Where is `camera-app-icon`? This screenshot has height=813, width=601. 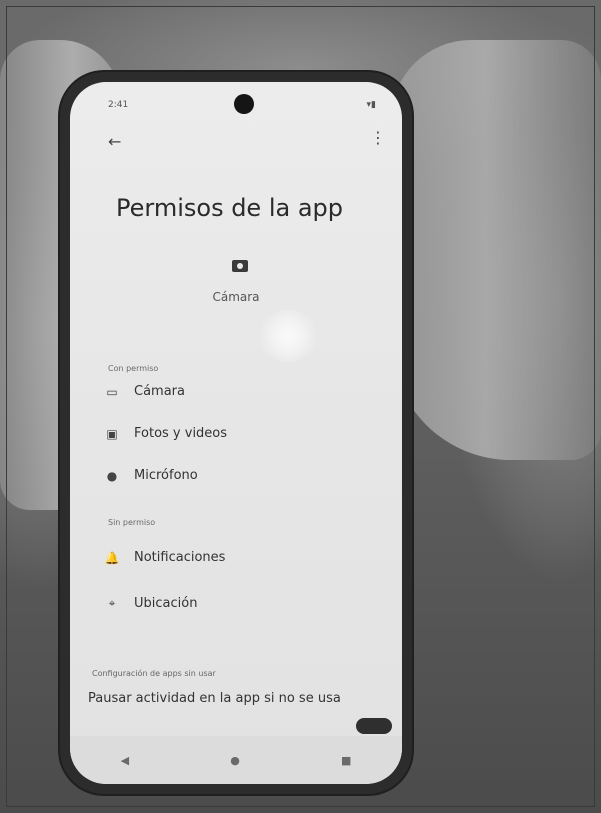
camera-app-icon is located at coordinates (240, 266).